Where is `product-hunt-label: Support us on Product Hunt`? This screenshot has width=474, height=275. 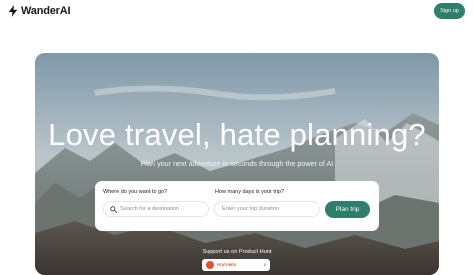 product-hunt-label: Support us on Product Hunt is located at coordinates (237, 252).